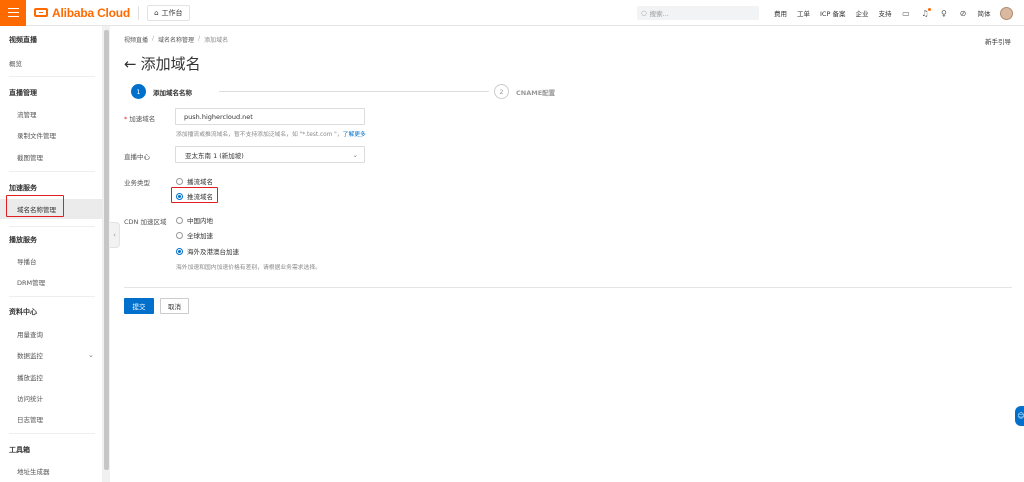 The image size is (1024, 482). Describe the element at coordinates (1019, 416) in the screenshot. I see `chat-icon: ☺` at that location.